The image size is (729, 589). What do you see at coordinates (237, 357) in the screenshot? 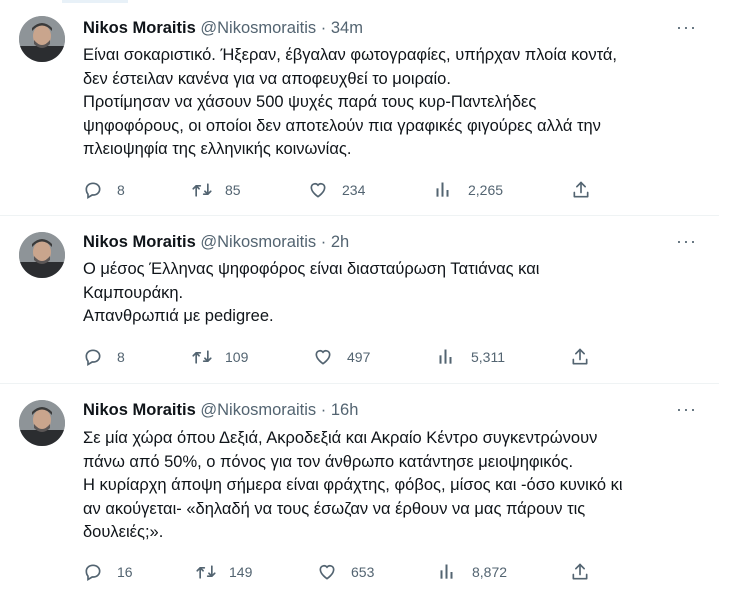
I see `retweet-count: 109` at bounding box center [237, 357].